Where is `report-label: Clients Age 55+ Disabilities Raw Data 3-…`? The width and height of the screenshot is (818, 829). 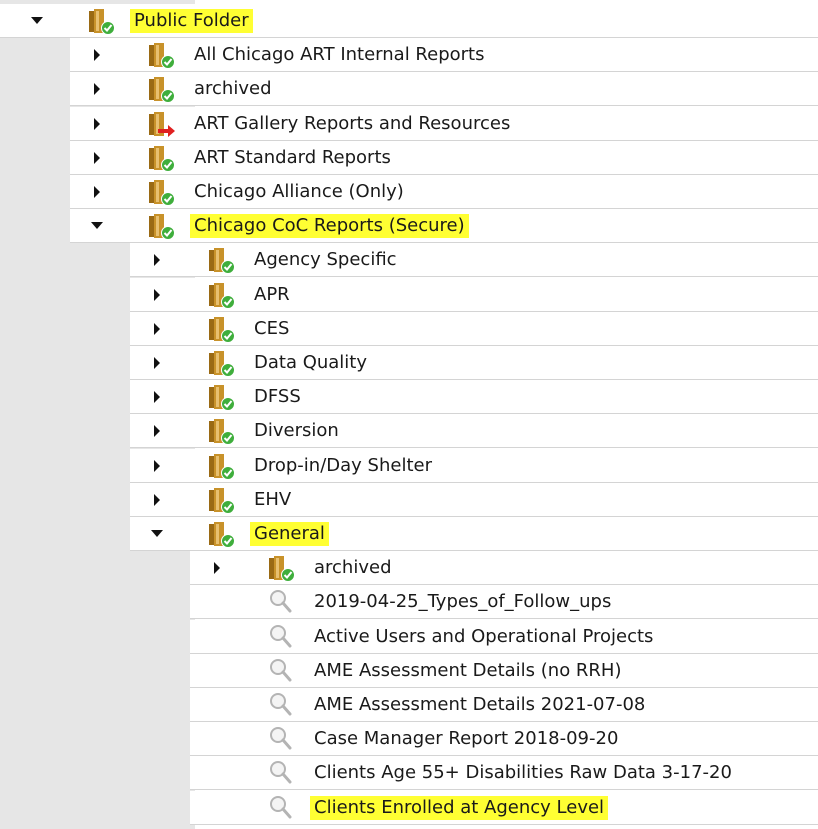 report-label: Clients Age 55+ Disabilities Raw Data 3-… is located at coordinates (523, 773).